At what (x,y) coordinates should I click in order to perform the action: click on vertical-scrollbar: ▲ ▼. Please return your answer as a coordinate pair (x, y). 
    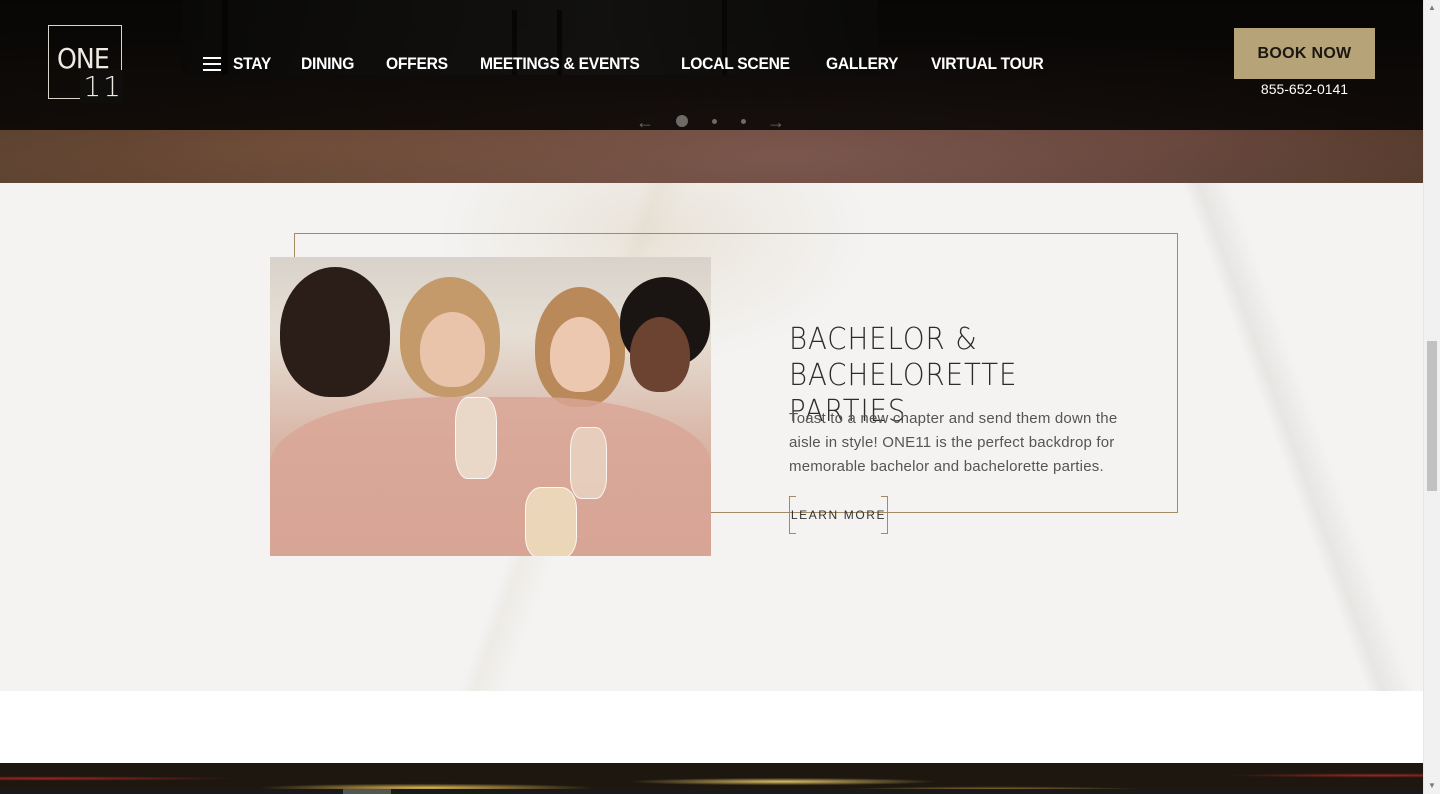
    Looking at the image, I should click on (1431, 397).